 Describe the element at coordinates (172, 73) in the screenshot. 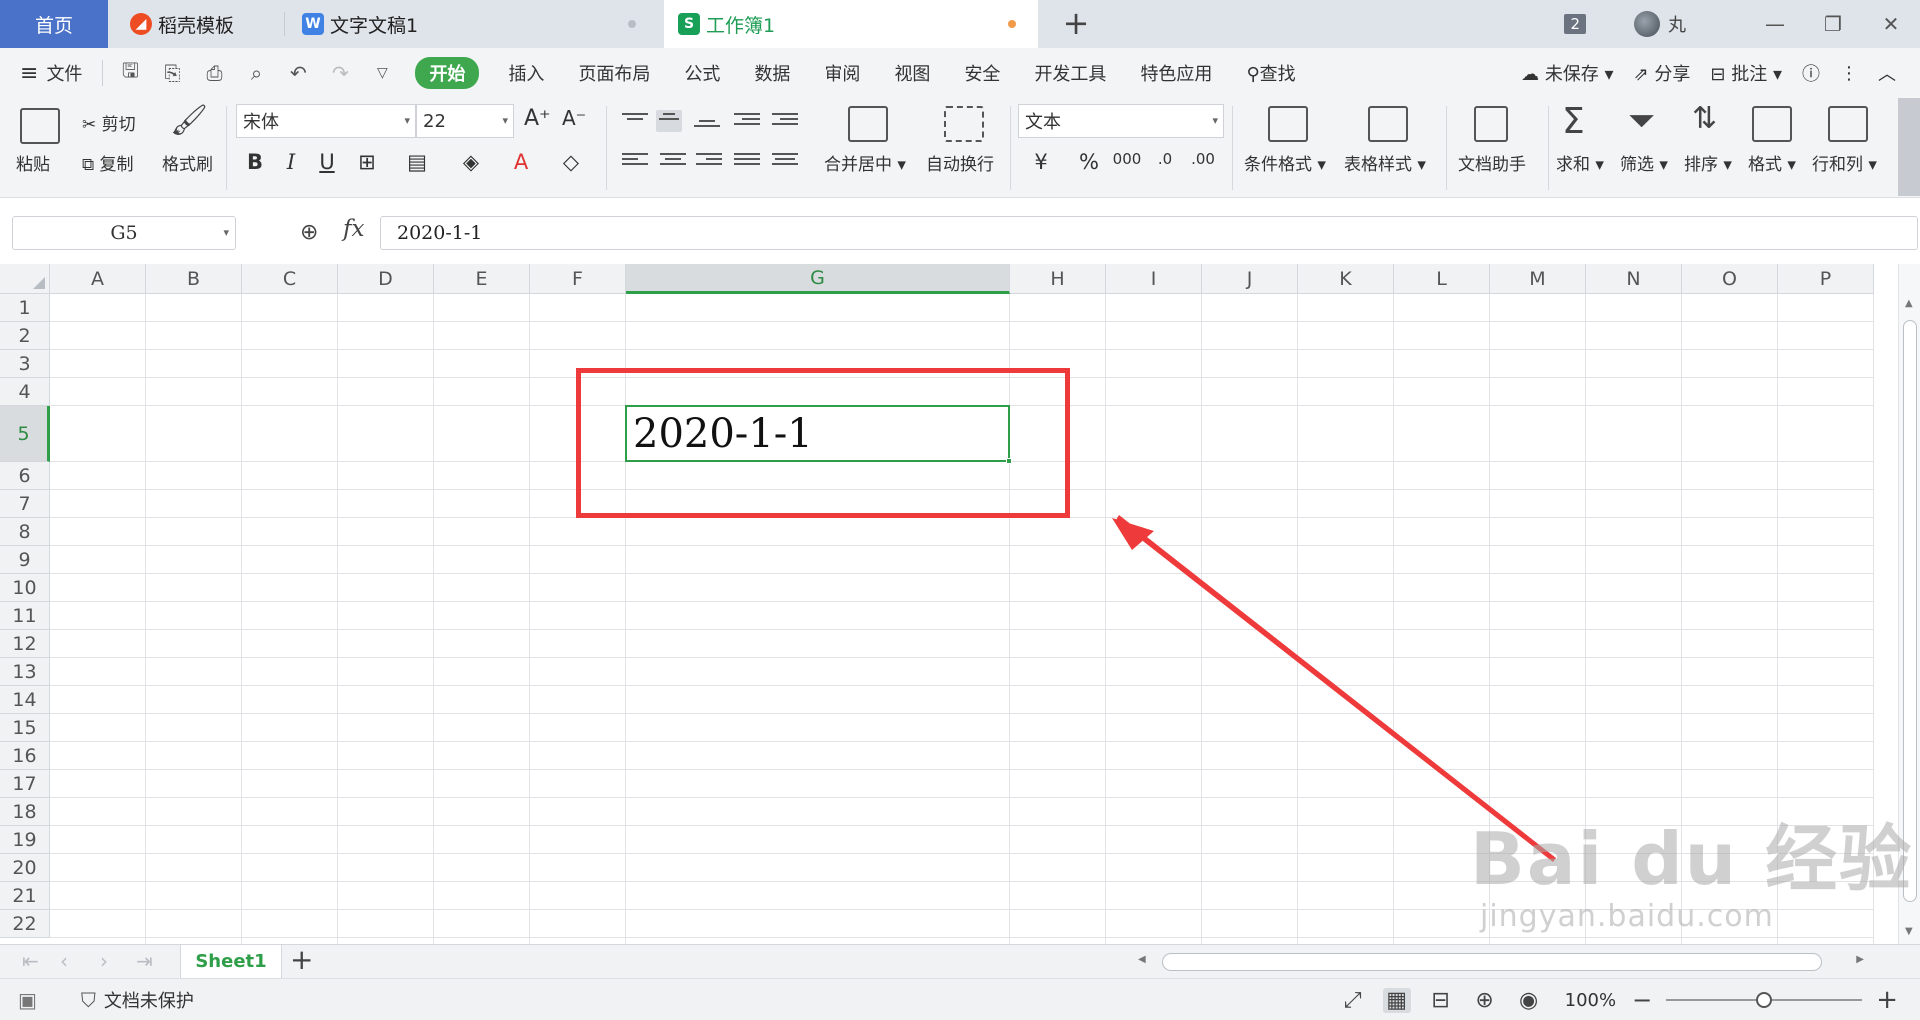

I see `export-icon: ⎘` at that location.